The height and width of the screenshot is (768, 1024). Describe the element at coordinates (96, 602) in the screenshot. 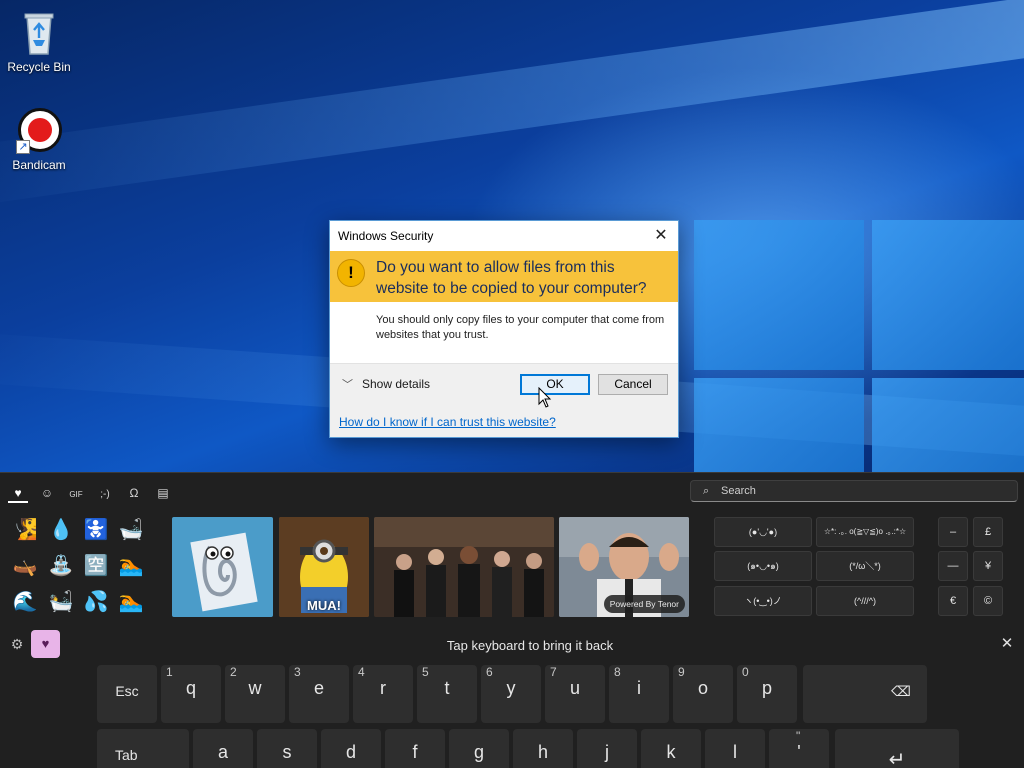

I see `emoji-item: 💦` at that location.